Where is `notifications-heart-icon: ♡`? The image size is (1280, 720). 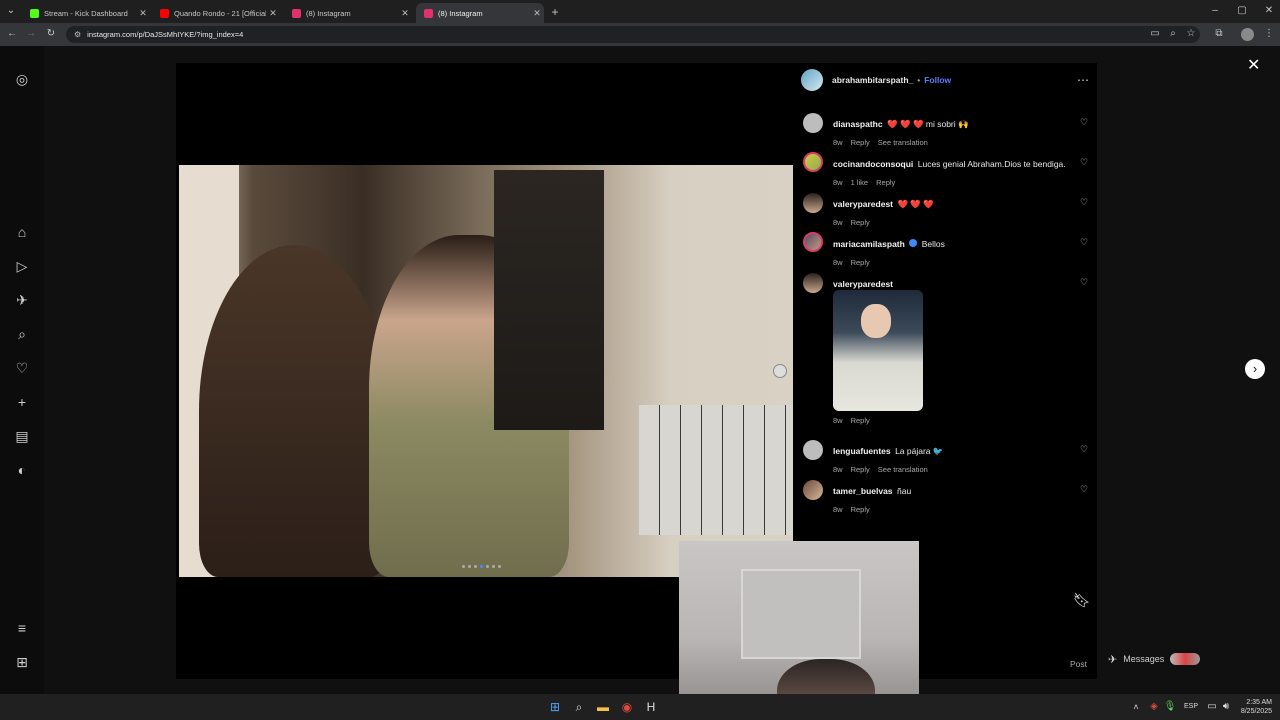
notifications-heart-icon: ♡ is located at coordinates (22, 368).